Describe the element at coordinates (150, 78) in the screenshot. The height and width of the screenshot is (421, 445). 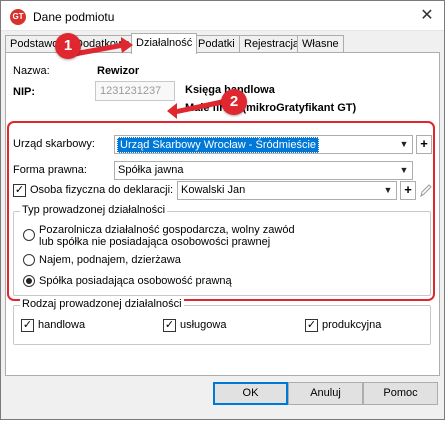
I see `annotation-arrows` at that location.